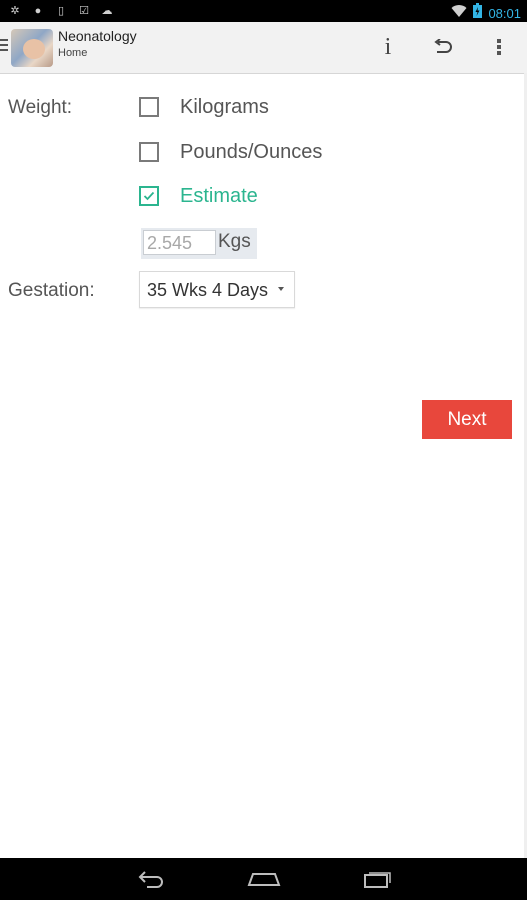  What do you see at coordinates (224, 107) in the screenshot?
I see `kilograms-label: Kilograms` at bounding box center [224, 107].